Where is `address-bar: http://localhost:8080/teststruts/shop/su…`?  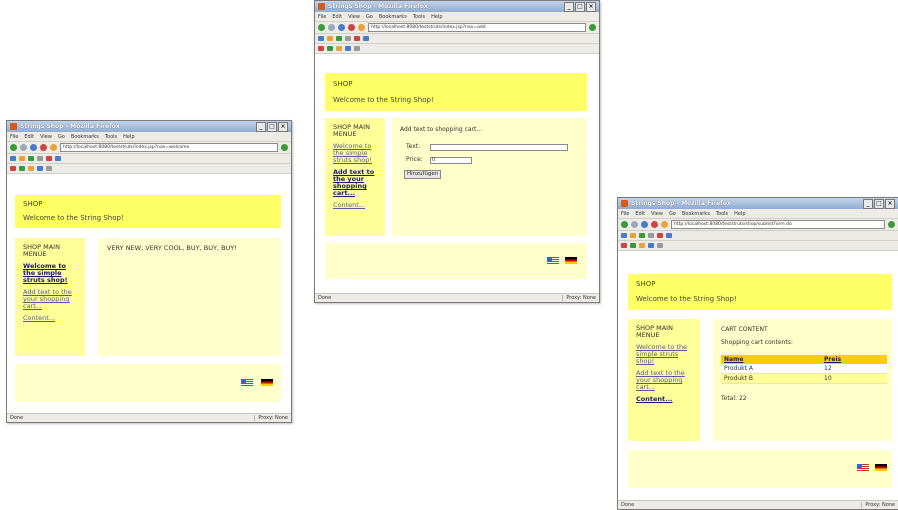
address-bar: http://localhost:8080/teststruts/shop/su… is located at coordinates (778, 224).